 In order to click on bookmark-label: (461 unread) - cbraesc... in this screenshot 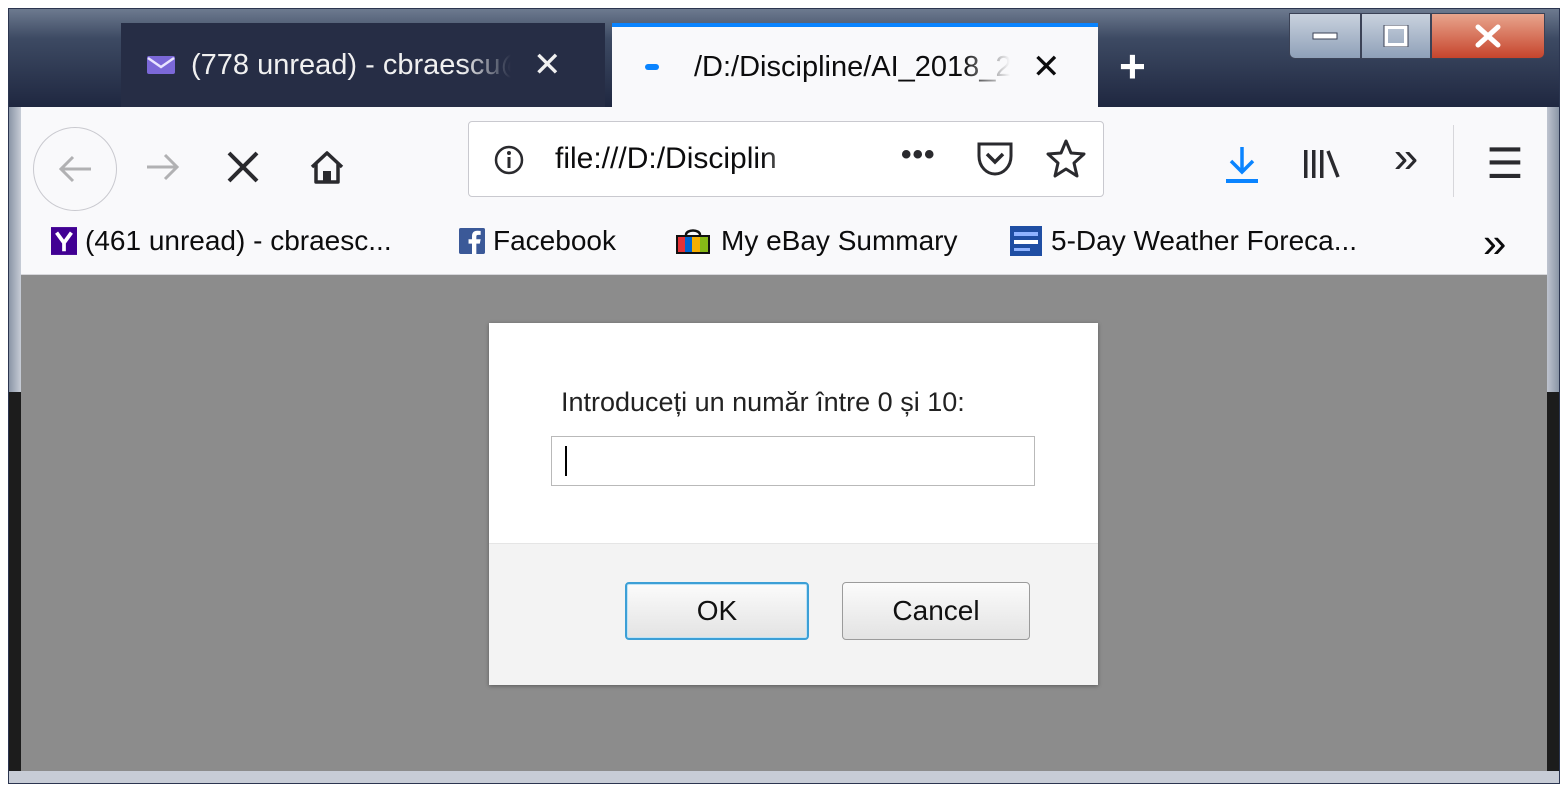, I will do `click(238, 240)`.